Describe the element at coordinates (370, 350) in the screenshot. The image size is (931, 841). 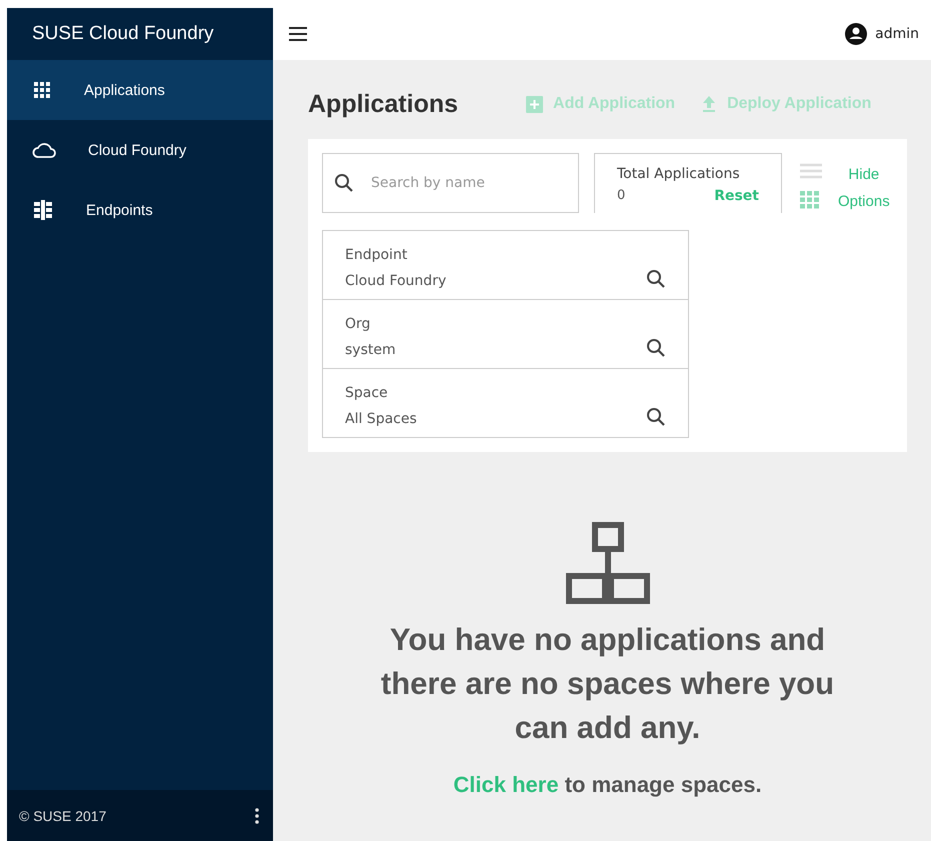
I see `field-value: system` at that location.